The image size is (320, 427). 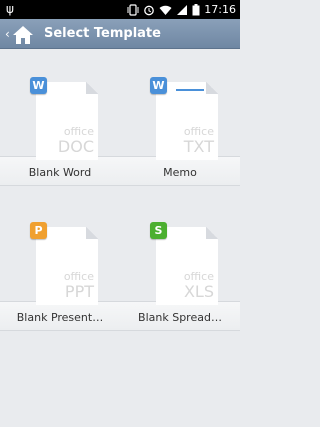 What do you see at coordinates (120, 9) in the screenshot?
I see `status-bar: ψ 17:16` at bounding box center [120, 9].